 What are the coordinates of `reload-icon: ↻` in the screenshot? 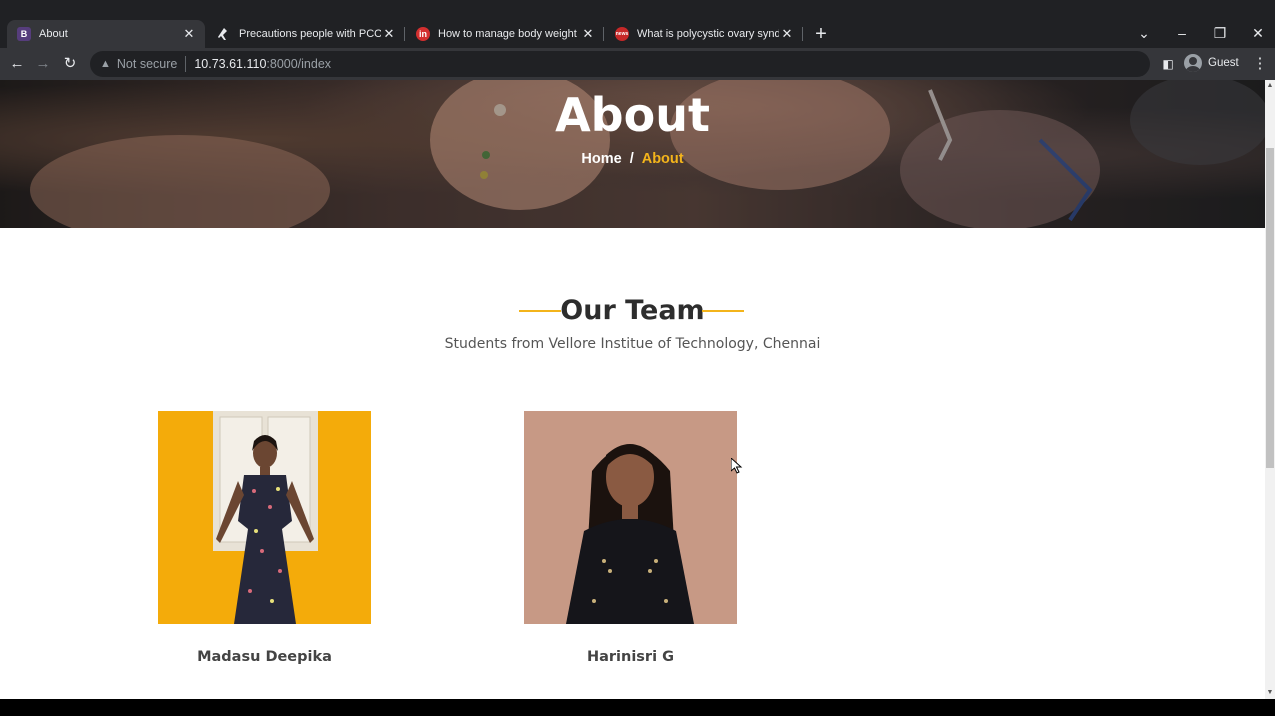 It's located at (70, 64).